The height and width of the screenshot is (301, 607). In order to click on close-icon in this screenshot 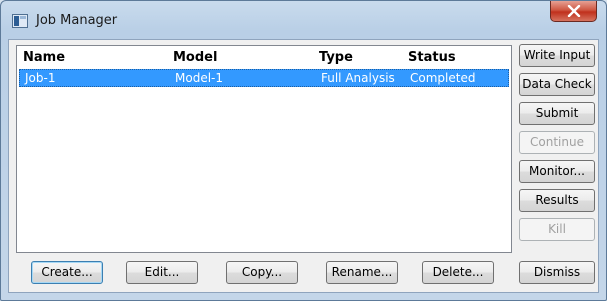, I will do `click(574, 11)`.